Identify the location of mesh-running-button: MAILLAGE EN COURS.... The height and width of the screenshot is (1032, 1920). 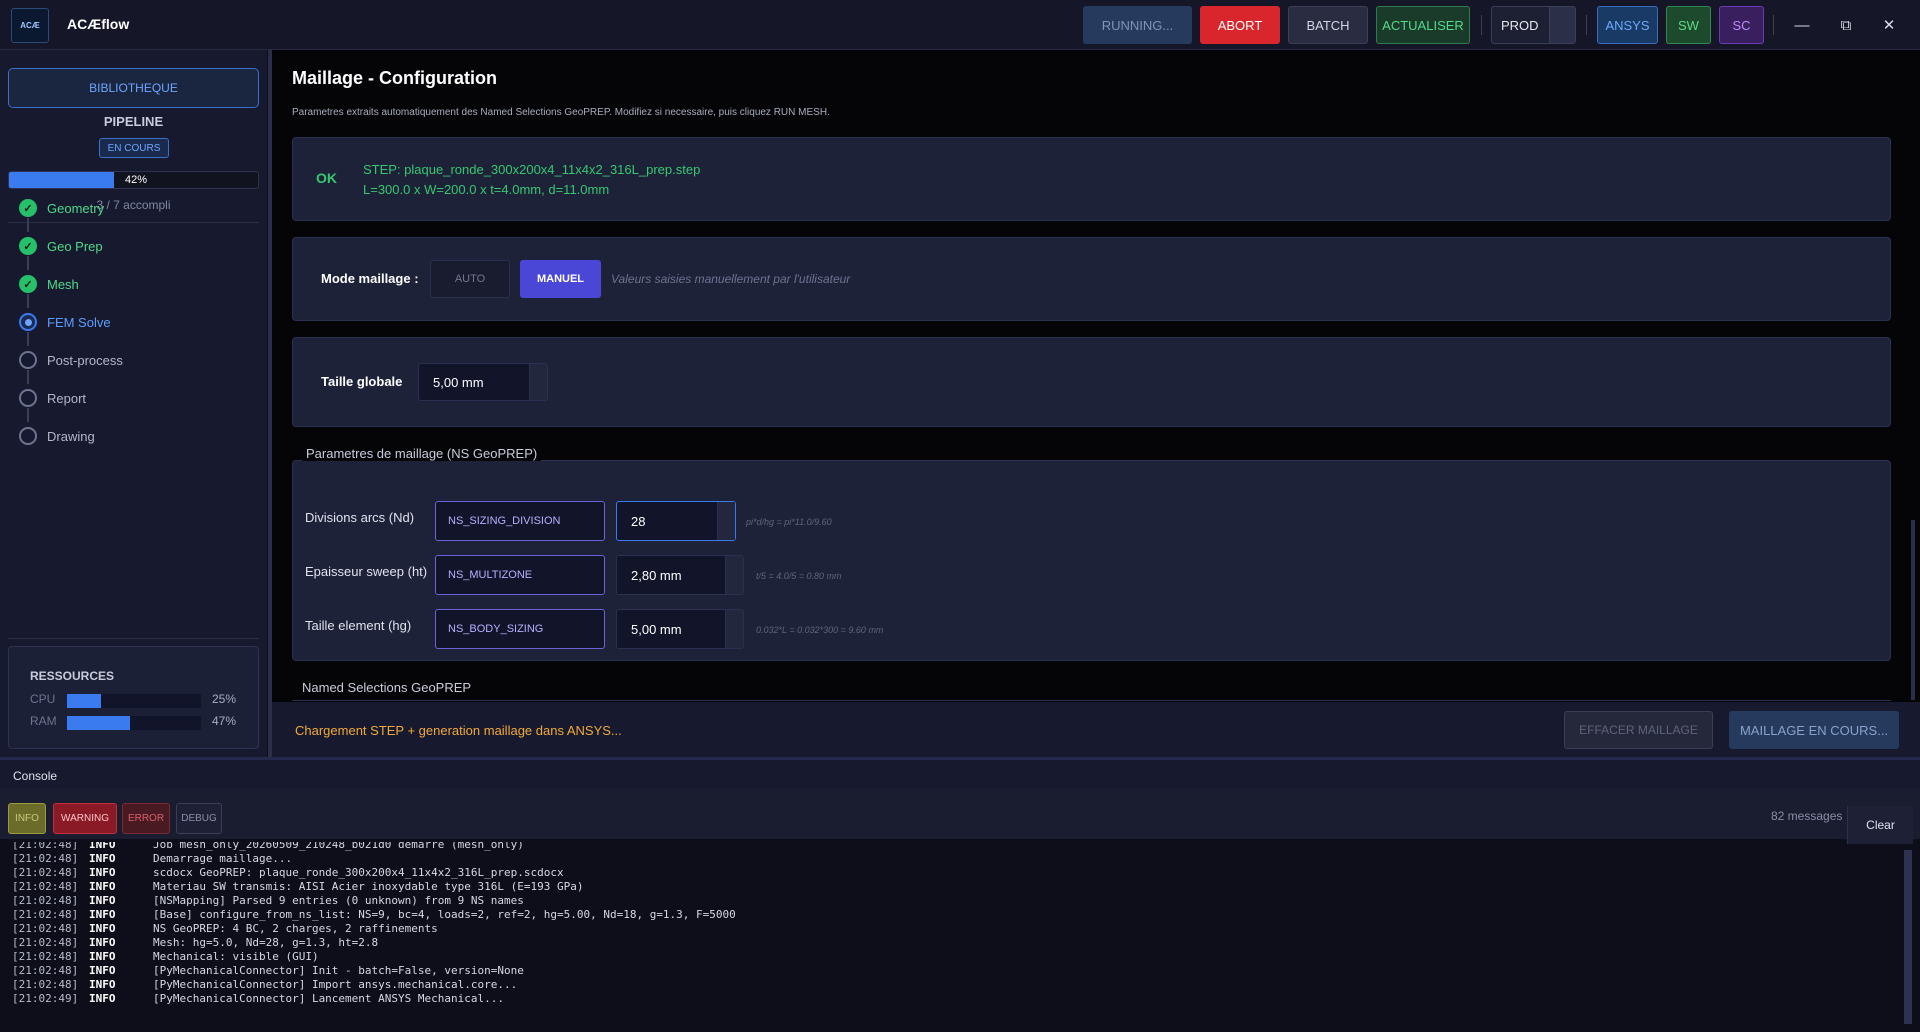
(1814, 730).